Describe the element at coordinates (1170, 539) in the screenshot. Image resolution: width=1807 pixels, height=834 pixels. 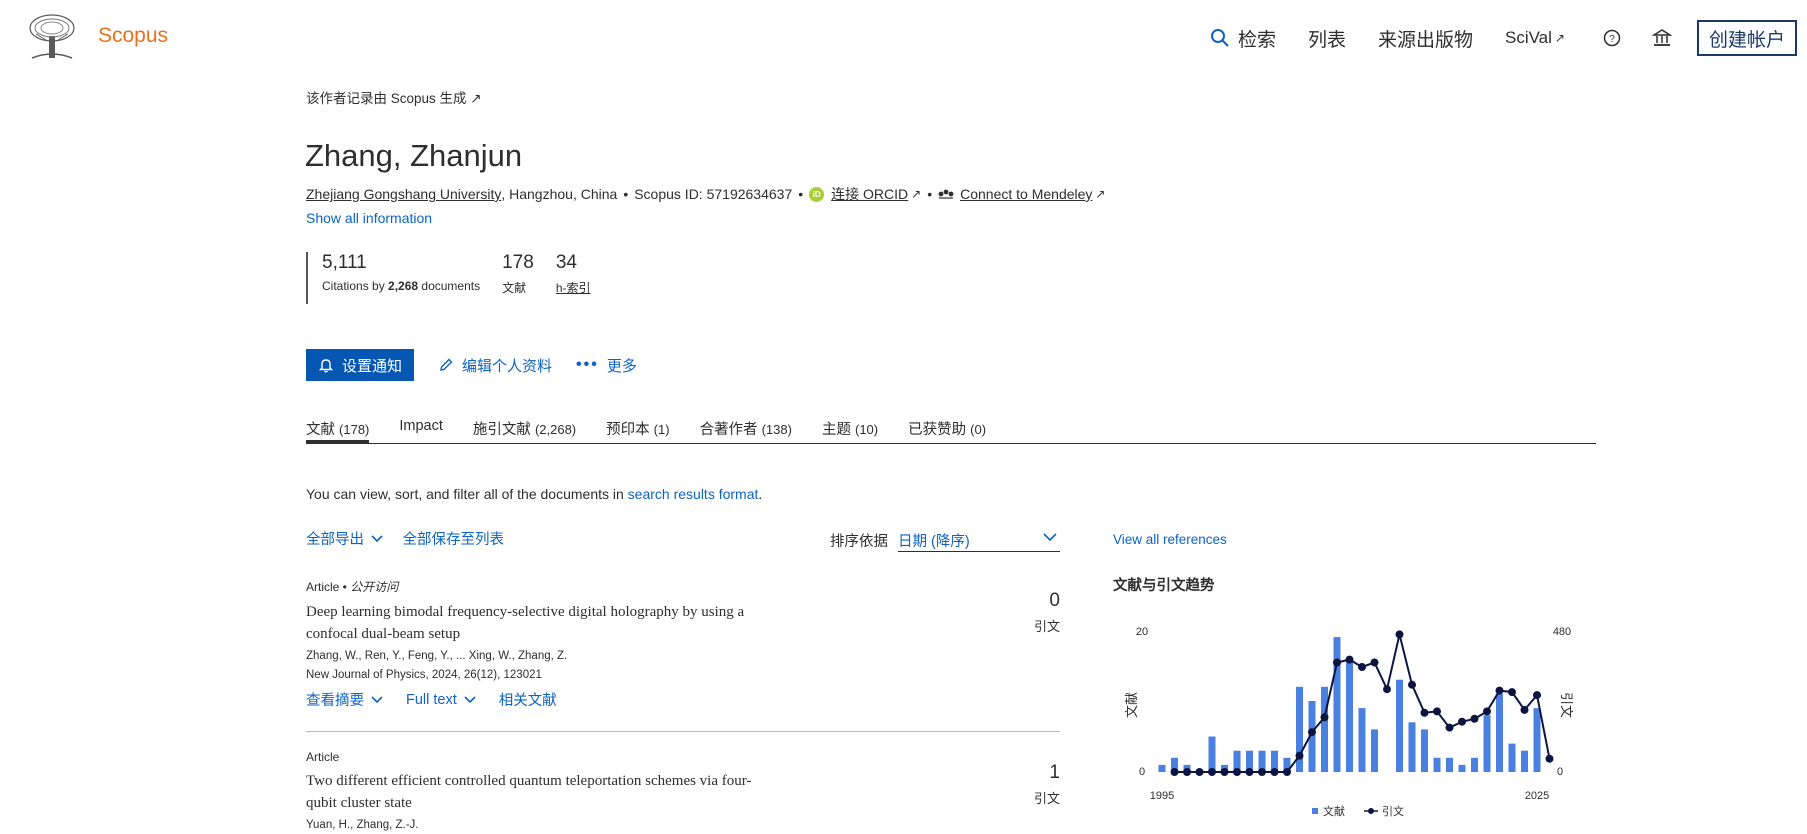
I see `view-all-references-link: View all references` at that location.